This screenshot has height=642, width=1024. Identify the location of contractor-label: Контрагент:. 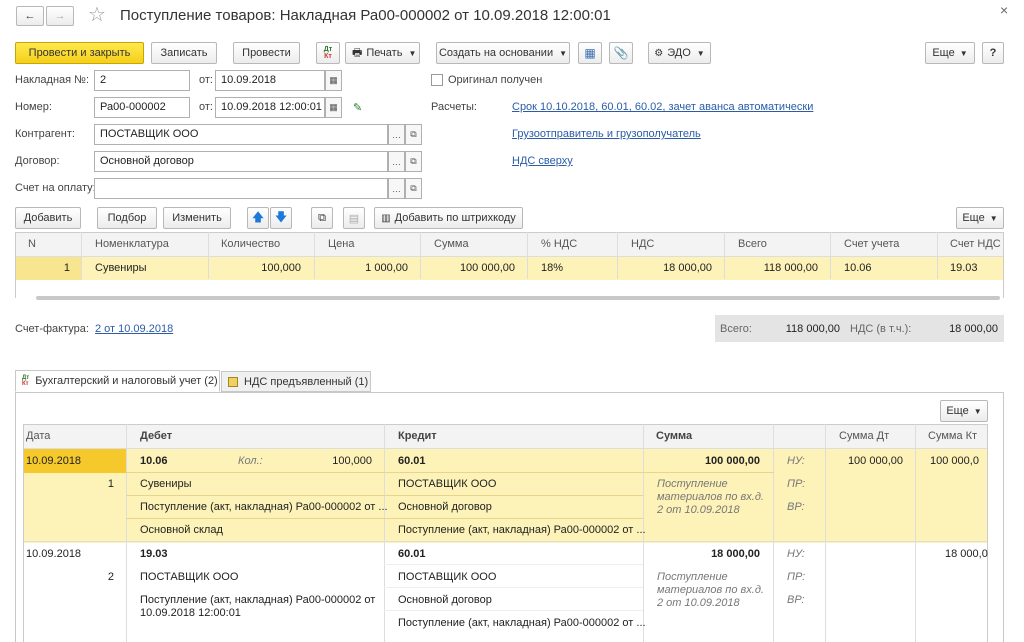
(45, 134).